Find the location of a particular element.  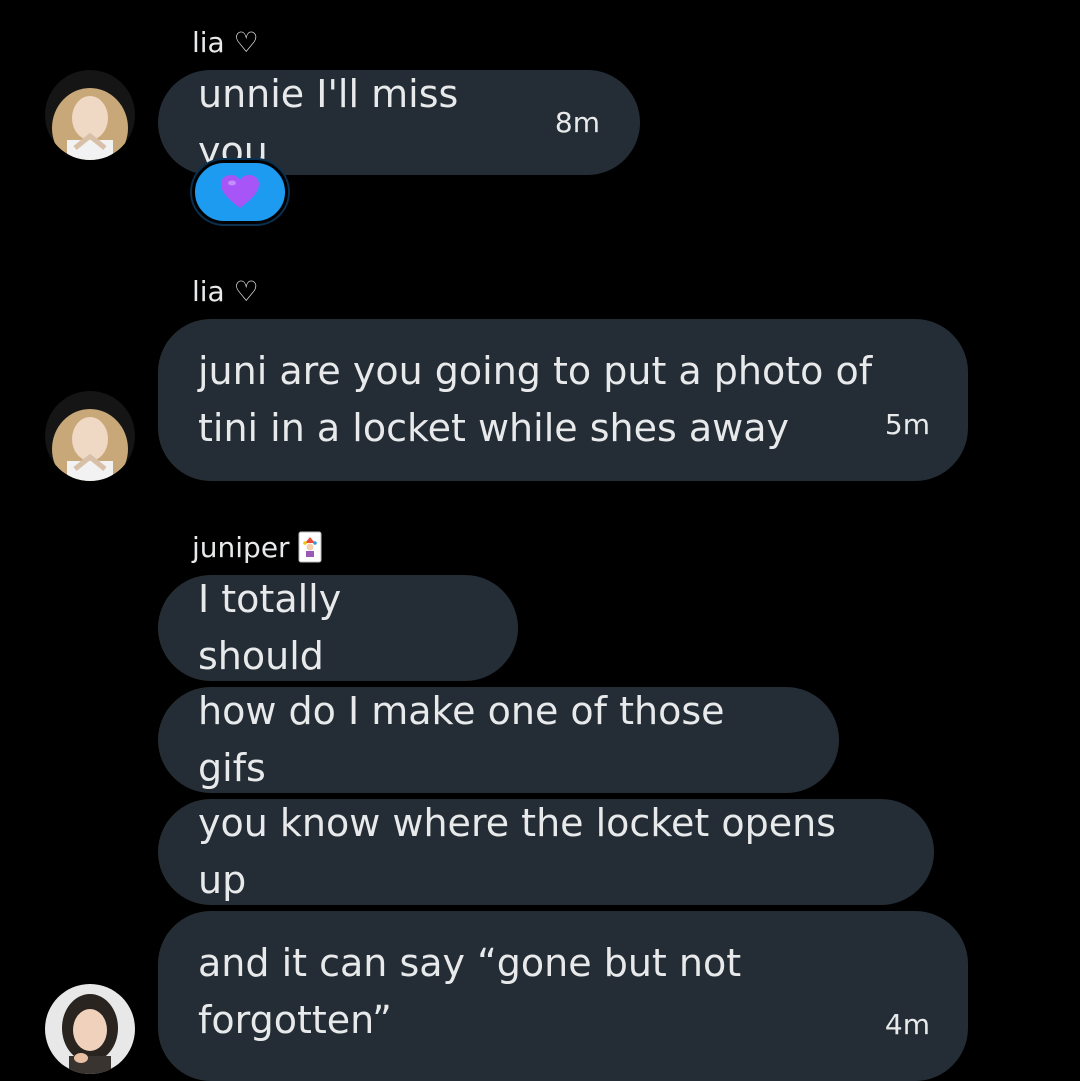

purple-heart-icon is located at coordinates (240, 191).